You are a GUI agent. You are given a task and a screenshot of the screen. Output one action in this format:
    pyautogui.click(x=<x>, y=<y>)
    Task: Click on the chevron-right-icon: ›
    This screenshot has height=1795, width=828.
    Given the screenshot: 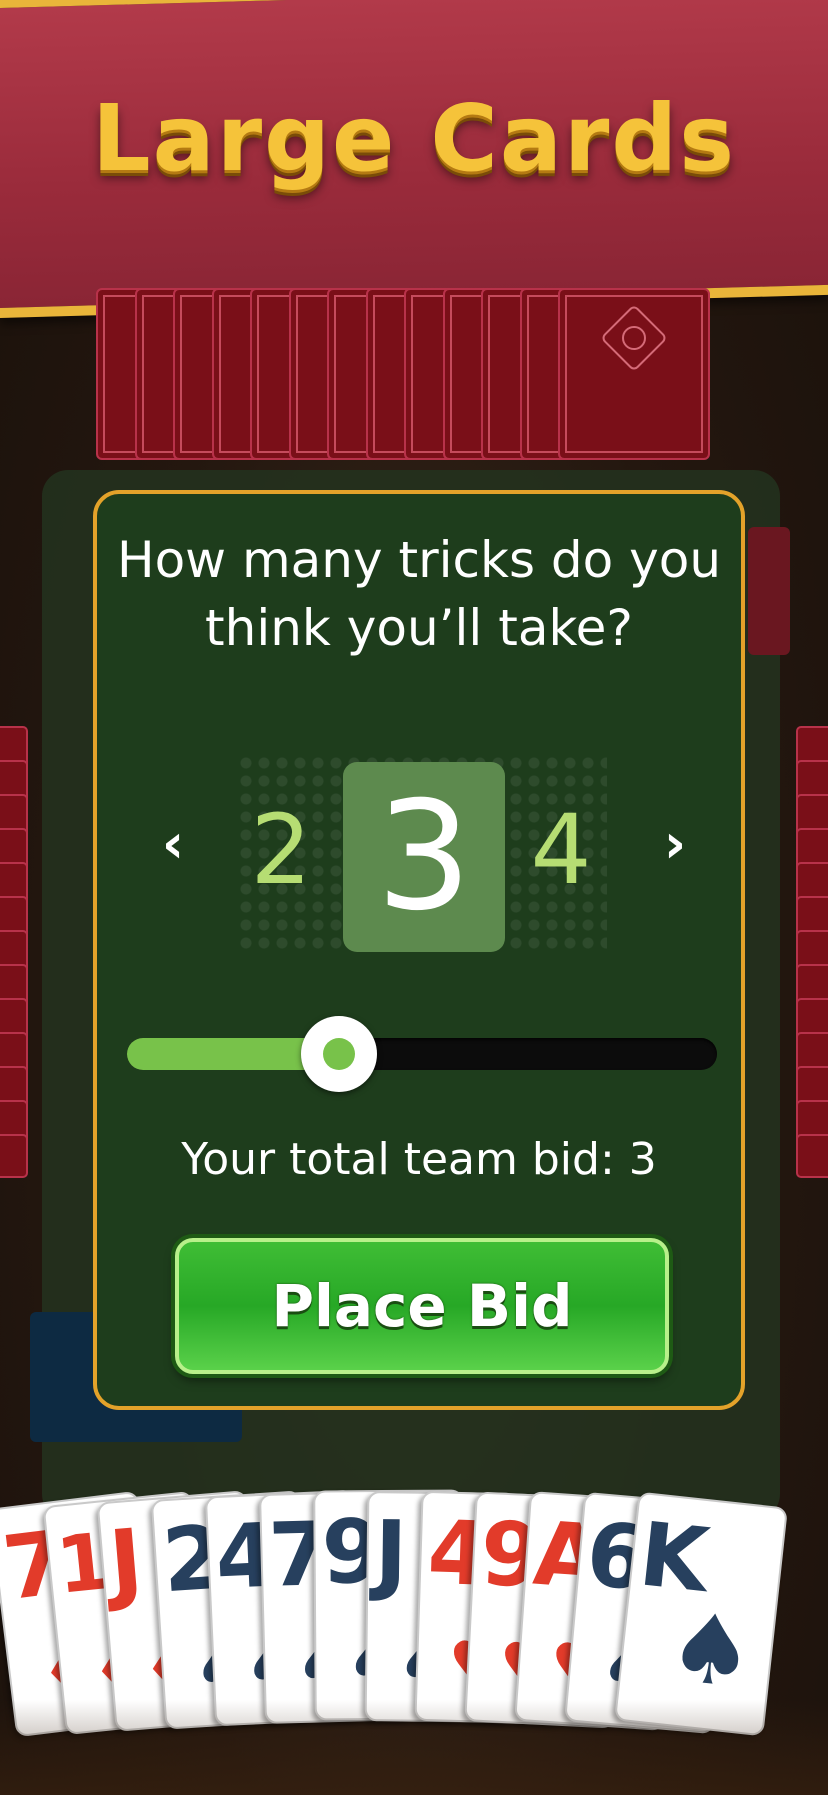 What is the action you would take?
    pyautogui.click(x=675, y=844)
    